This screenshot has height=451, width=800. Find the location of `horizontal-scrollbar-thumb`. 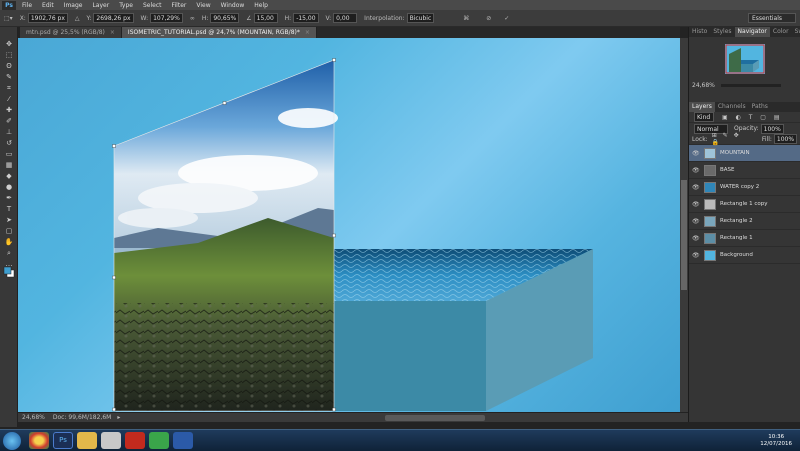

horizontal-scrollbar-thumb is located at coordinates (435, 417).